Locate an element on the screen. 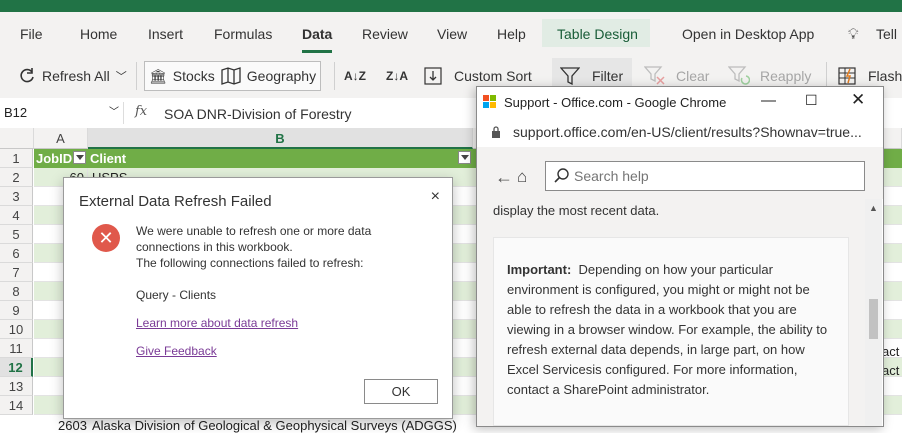 The height and width of the screenshot is (433, 902). search-icon is located at coordinates (561, 175).